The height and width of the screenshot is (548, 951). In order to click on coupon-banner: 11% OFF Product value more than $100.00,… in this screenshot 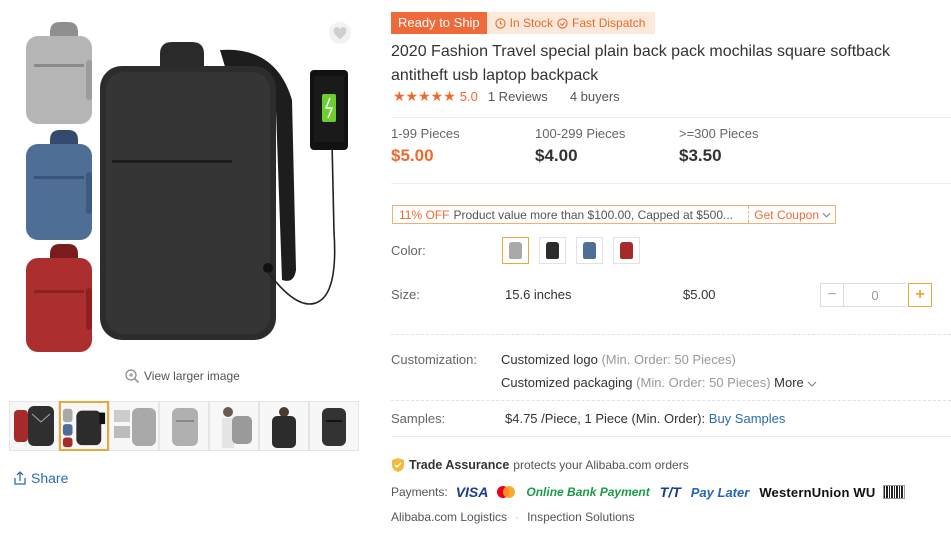, I will do `click(614, 214)`.